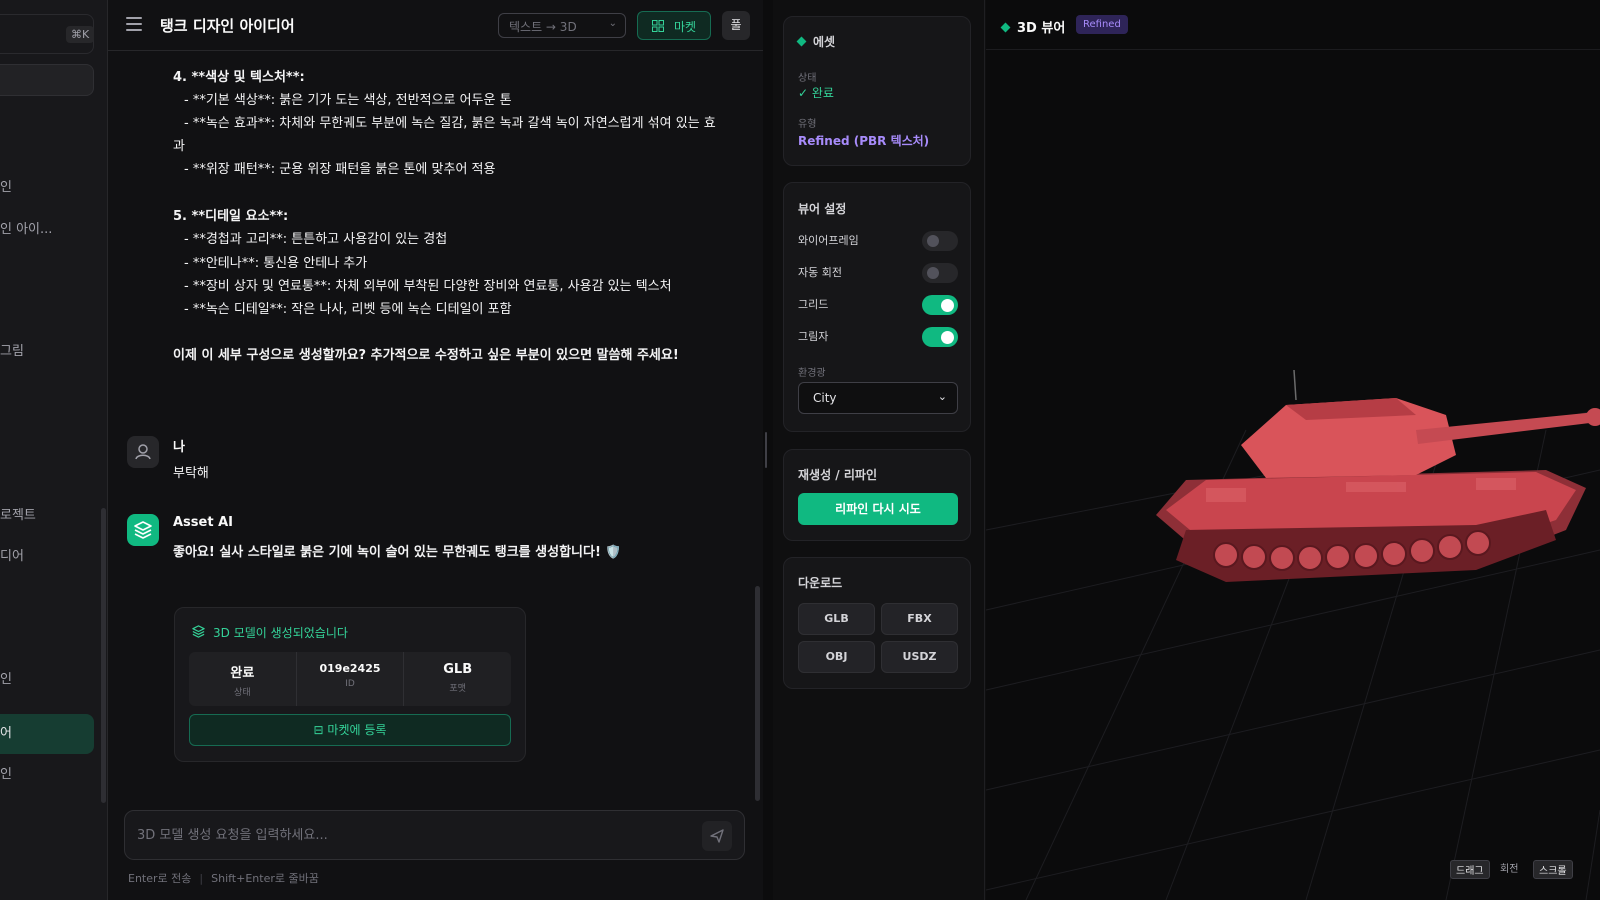  What do you see at coordinates (54, 450) in the screenshot?
I see `sidebar: ⌘K 인 인 아이... 그림 로젝트 디어 인 어 인` at bounding box center [54, 450].